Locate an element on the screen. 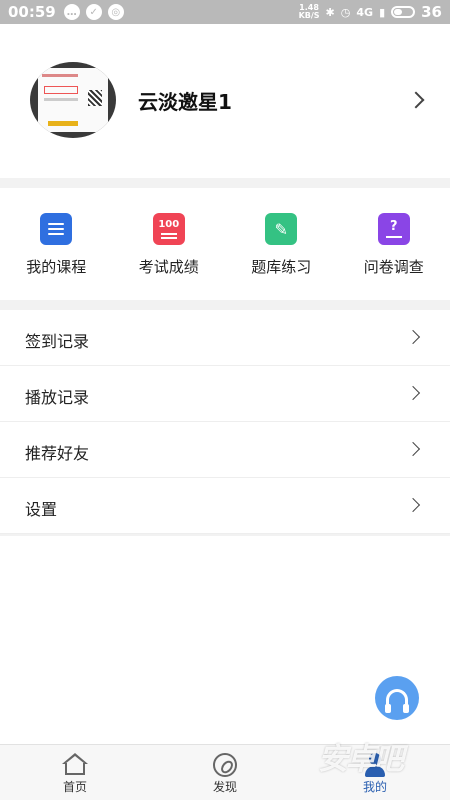  battery-percent: 36 is located at coordinates (431, 12).